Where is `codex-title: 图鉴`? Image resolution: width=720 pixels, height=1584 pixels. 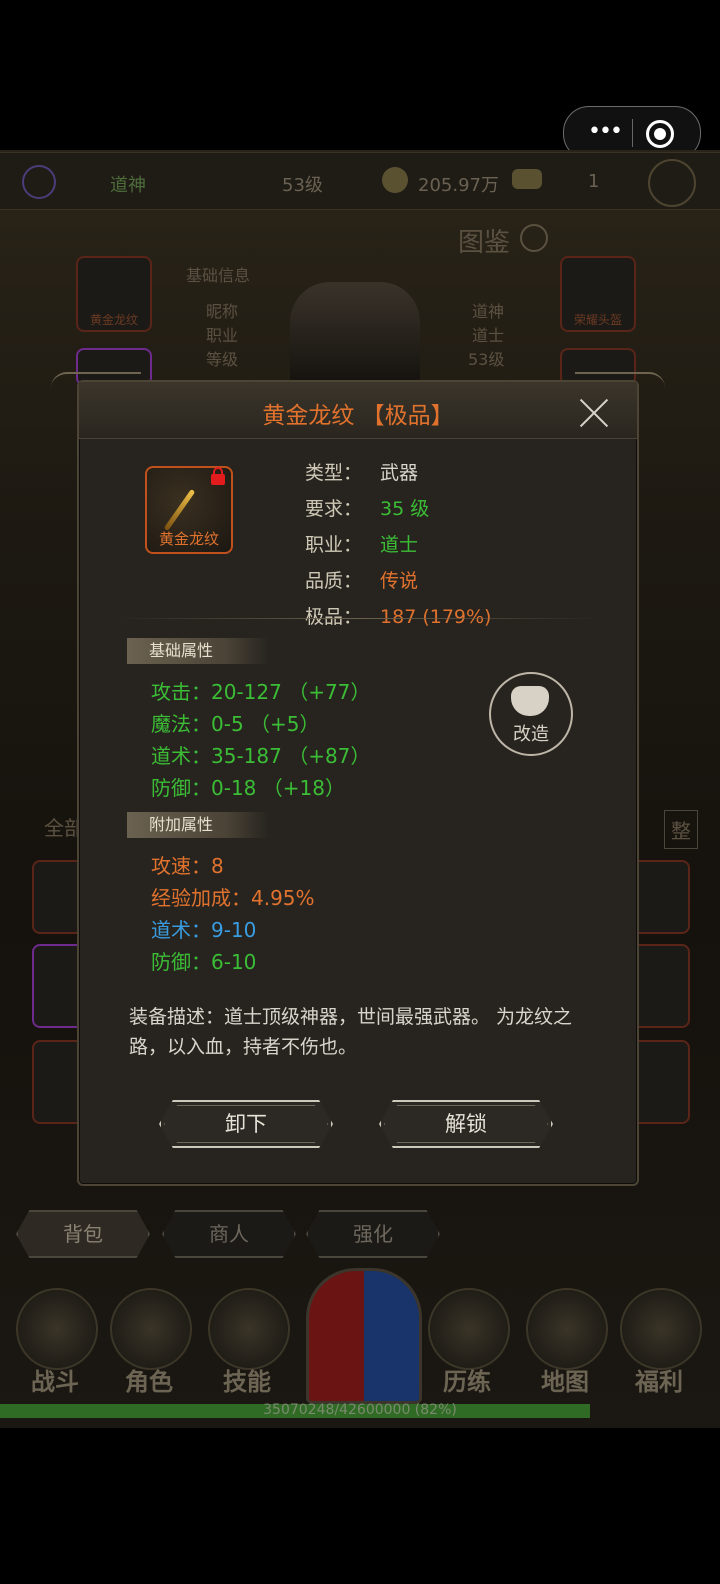 codex-title: 图鉴 is located at coordinates (484, 240).